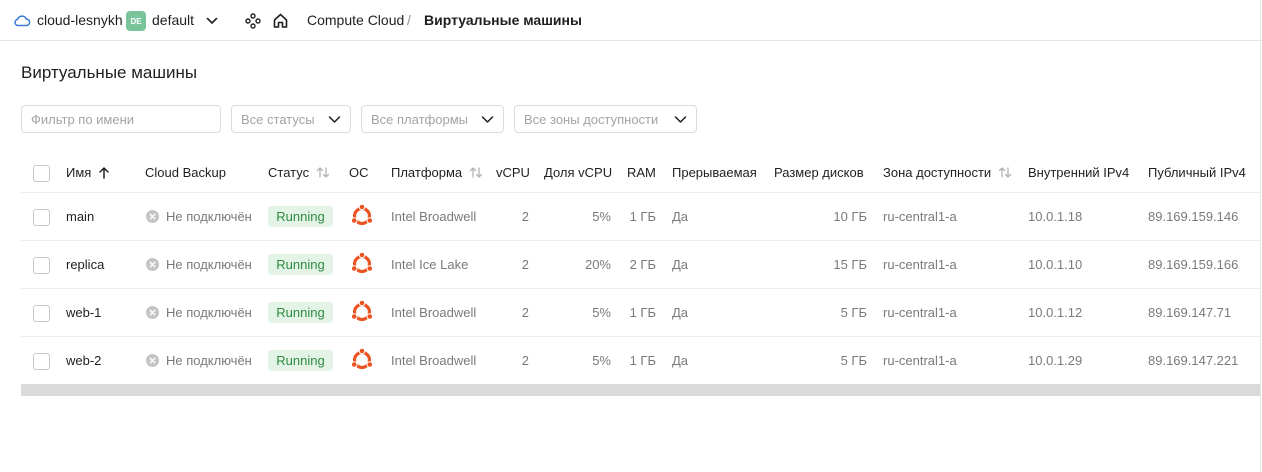  What do you see at coordinates (355, 20) in the screenshot?
I see `breadcrumb-service: Compute Cloud` at bounding box center [355, 20].